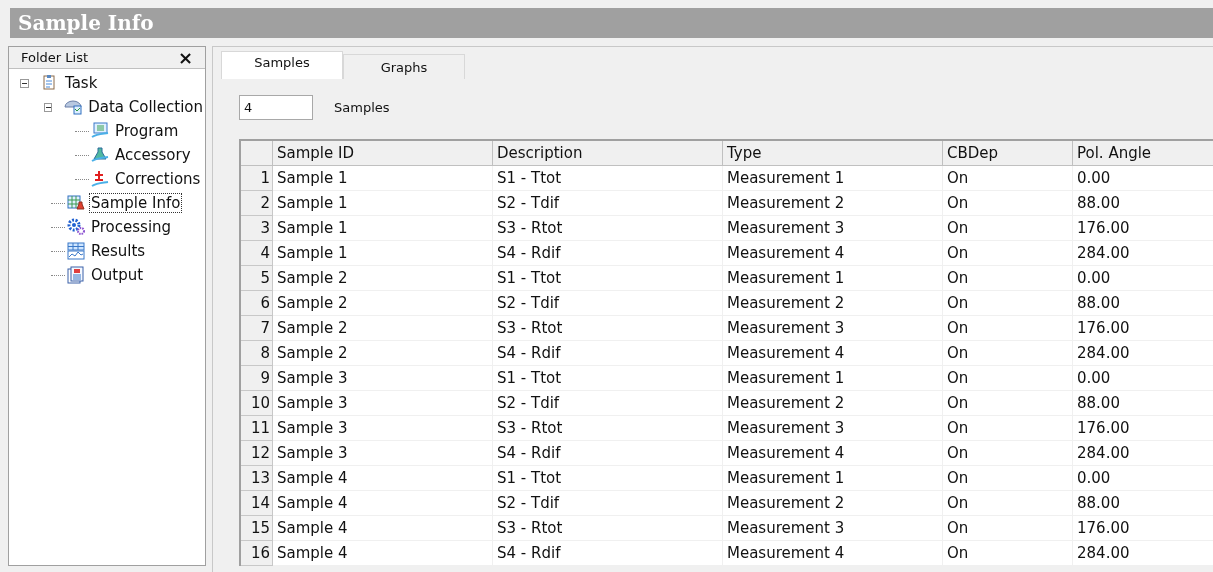 This screenshot has width=1213, height=572. What do you see at coordinates (153, 155) in the screenshot?
I see `tree-item: Accessory` at bounding box center [153, 155].